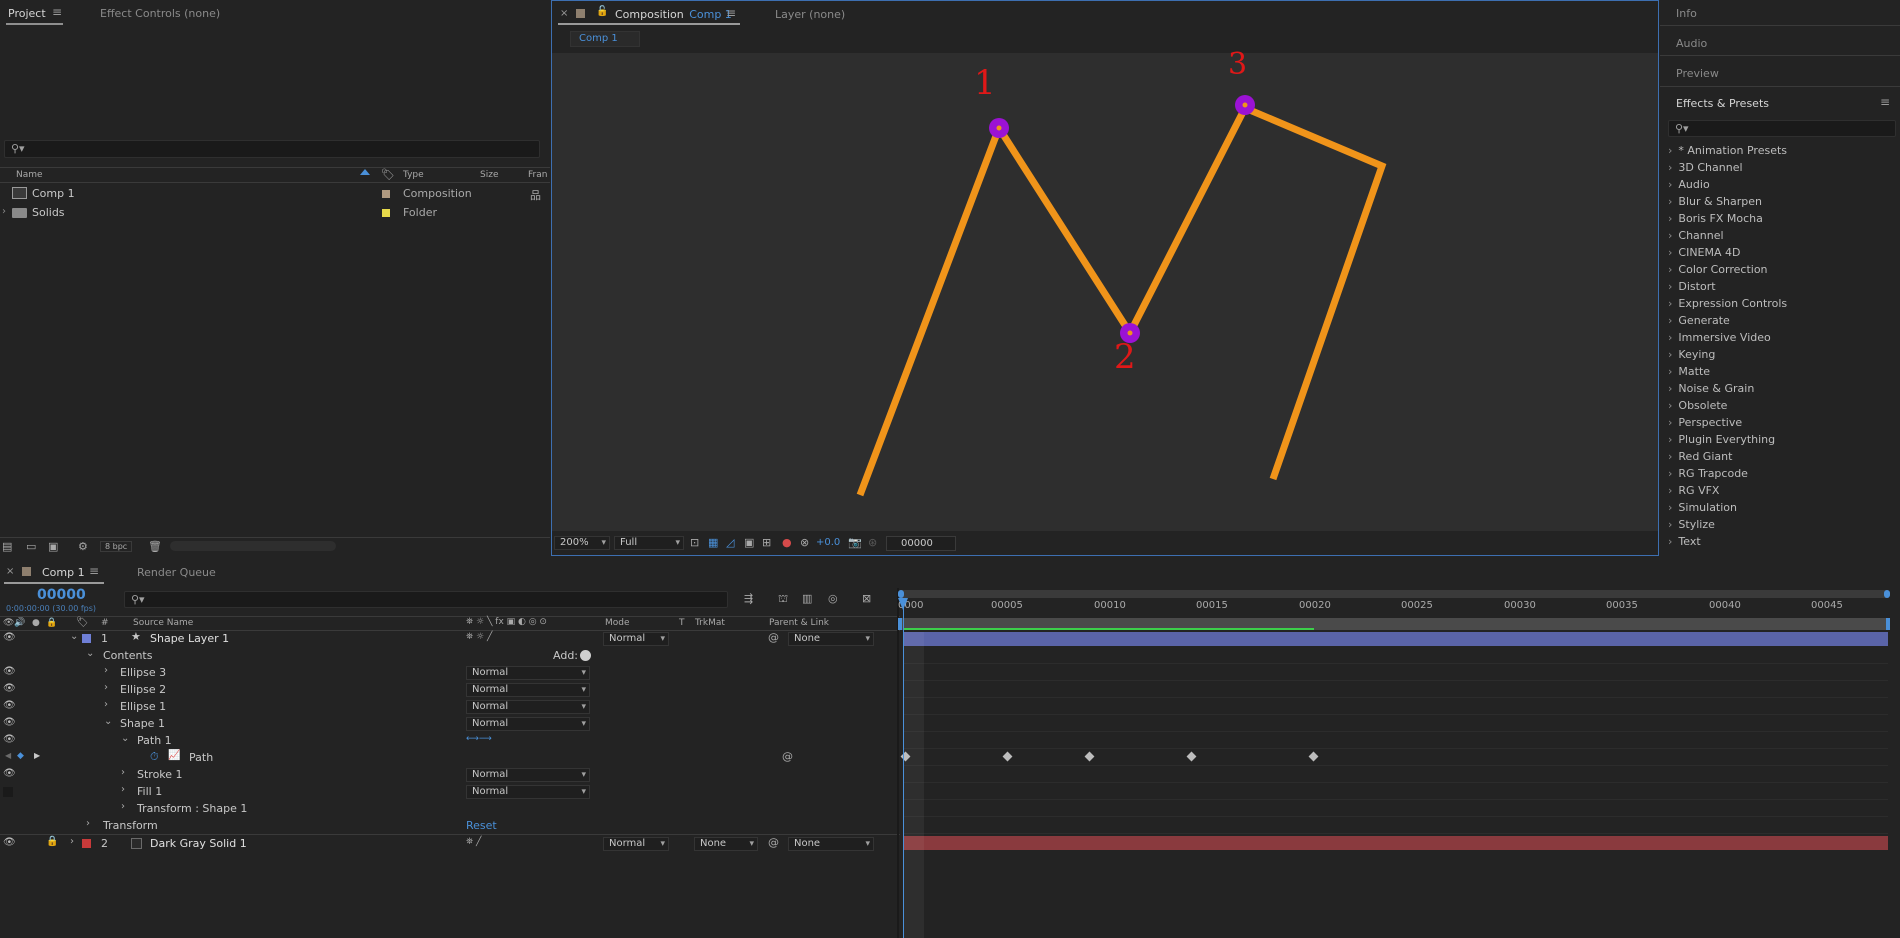 The width and height of the screenshot is (1900, 938). What do you see at coordinates (189, 638) in the screenshot?
I see `layer-name: Shape Layer 1` at bounding box center [189, 638].